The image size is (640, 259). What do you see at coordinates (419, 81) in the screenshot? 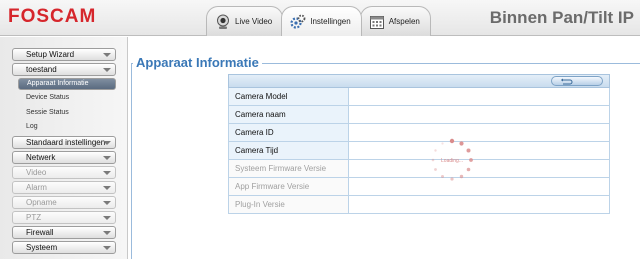
I see `table-toolbar` at bounding box center [419, 81].